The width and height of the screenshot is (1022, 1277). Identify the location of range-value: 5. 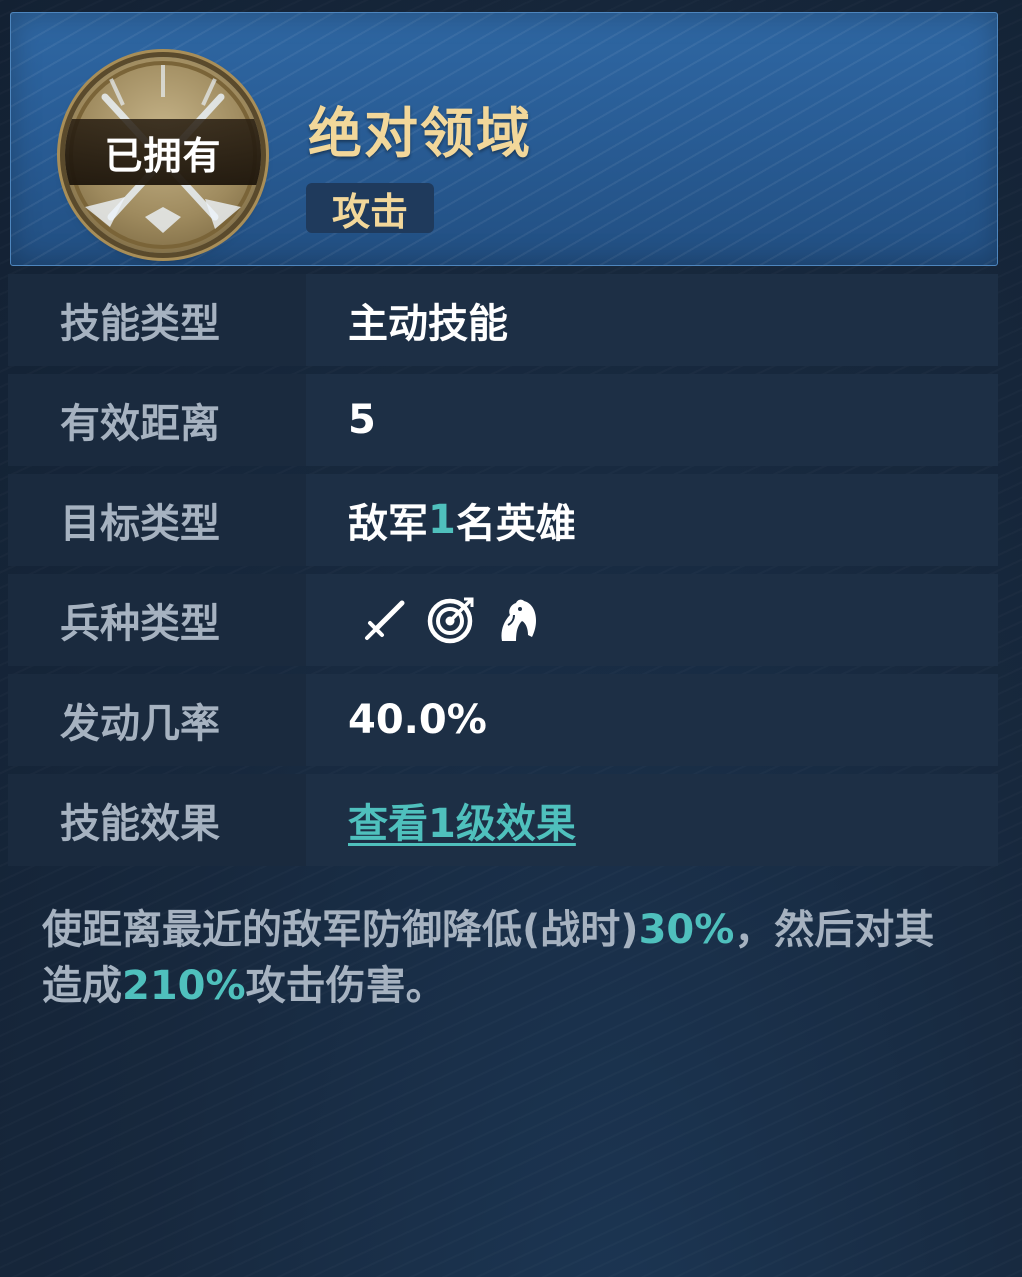
(362, 420).